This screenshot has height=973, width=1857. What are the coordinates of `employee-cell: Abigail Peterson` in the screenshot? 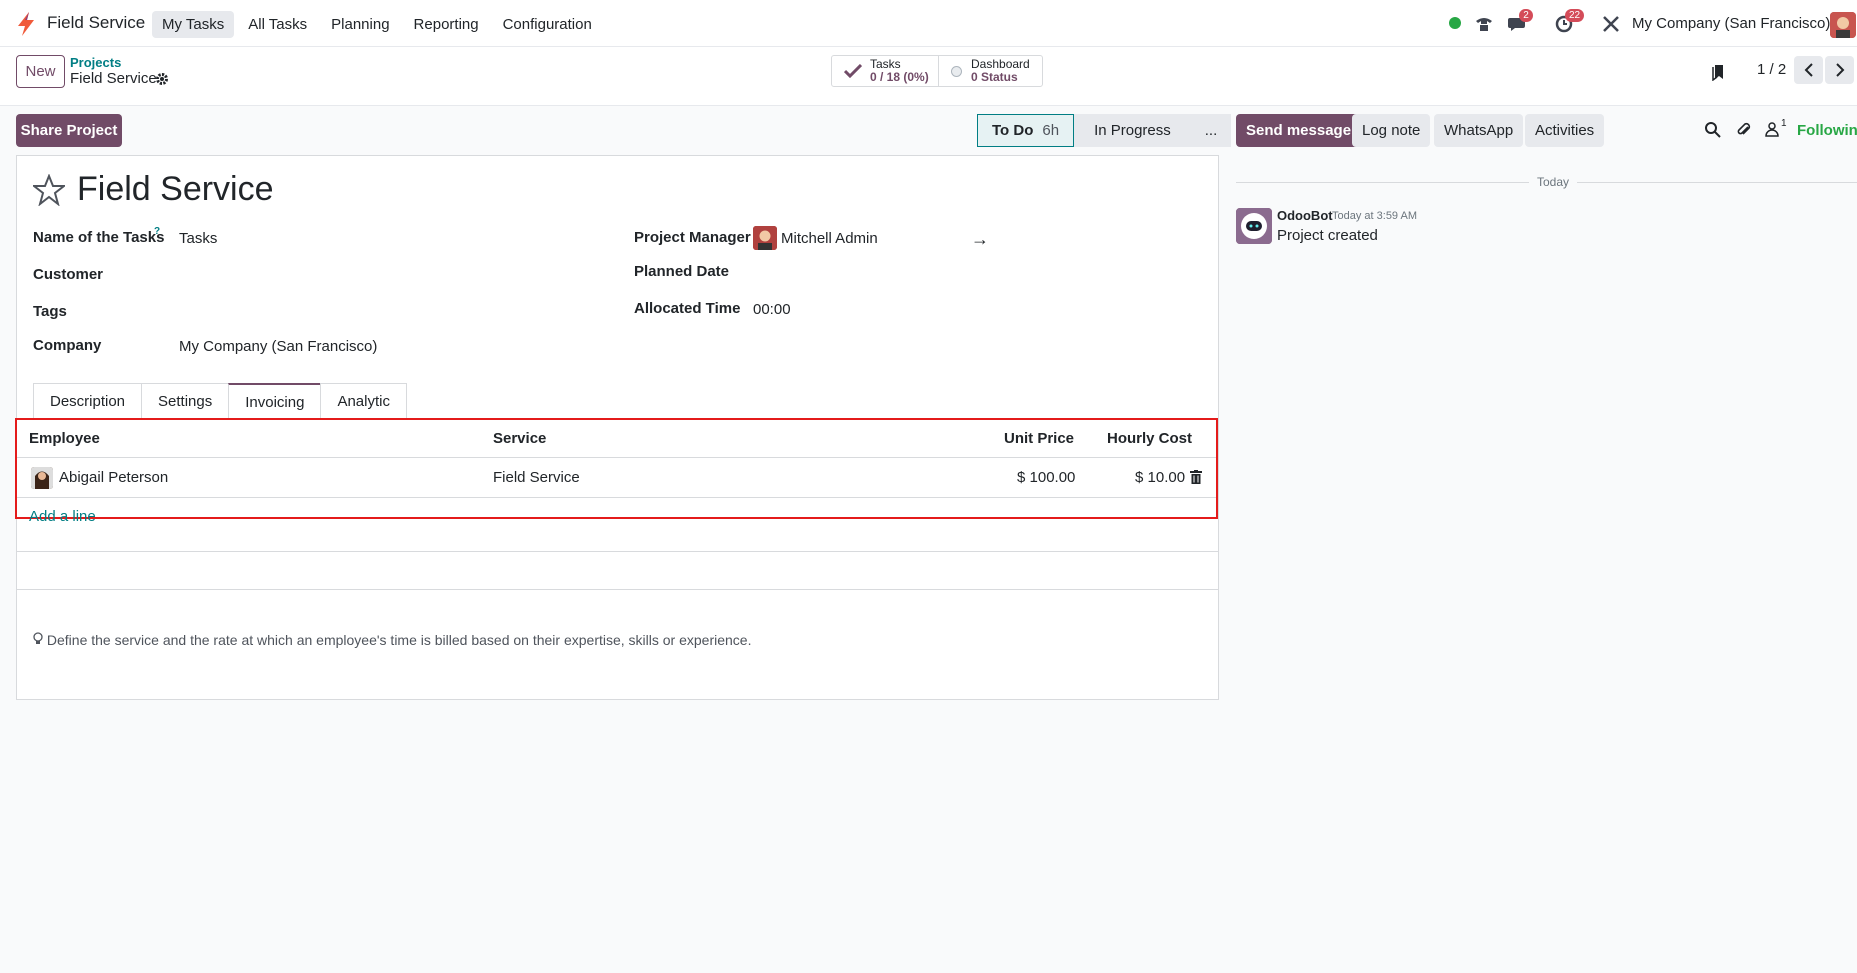 It's located at (113, 477).